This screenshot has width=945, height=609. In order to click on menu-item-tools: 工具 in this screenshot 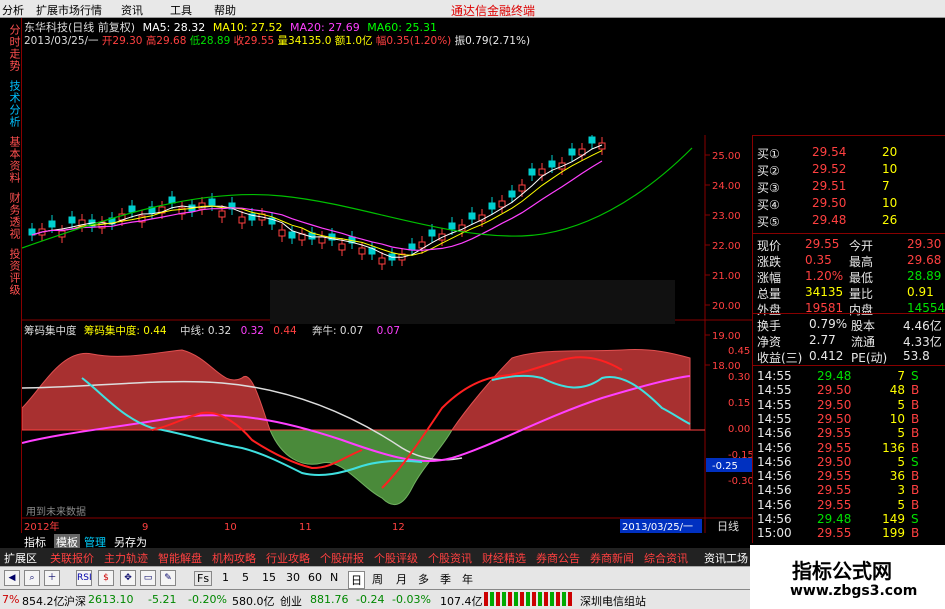, I will do `click(181, 10)`.